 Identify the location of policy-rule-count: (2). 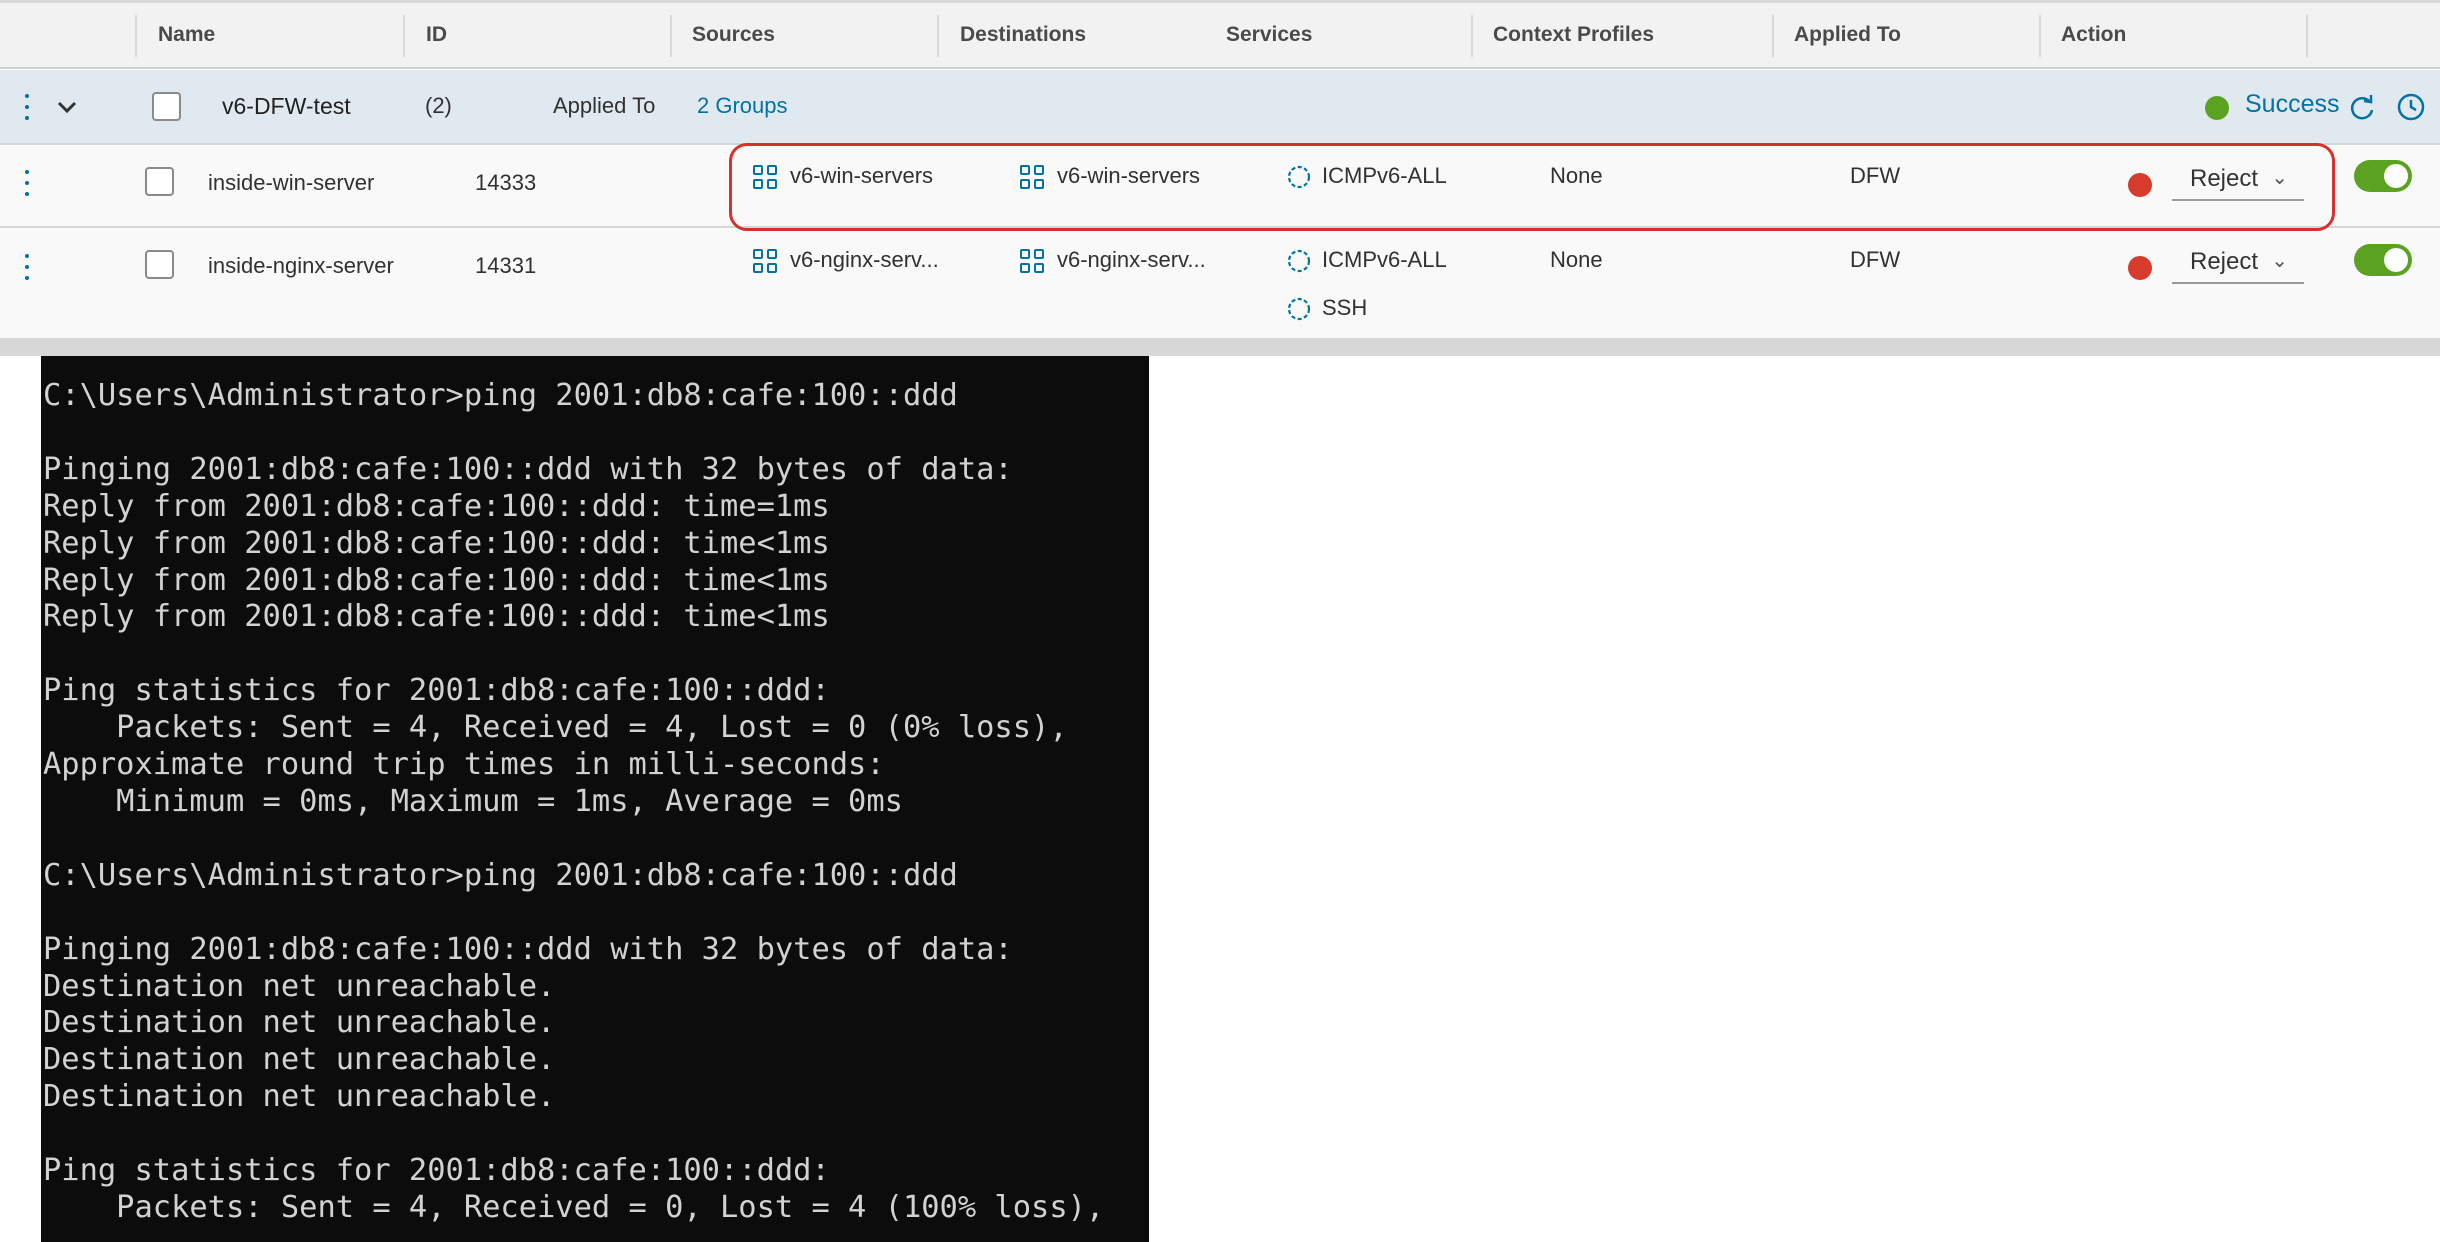
(438, 105).